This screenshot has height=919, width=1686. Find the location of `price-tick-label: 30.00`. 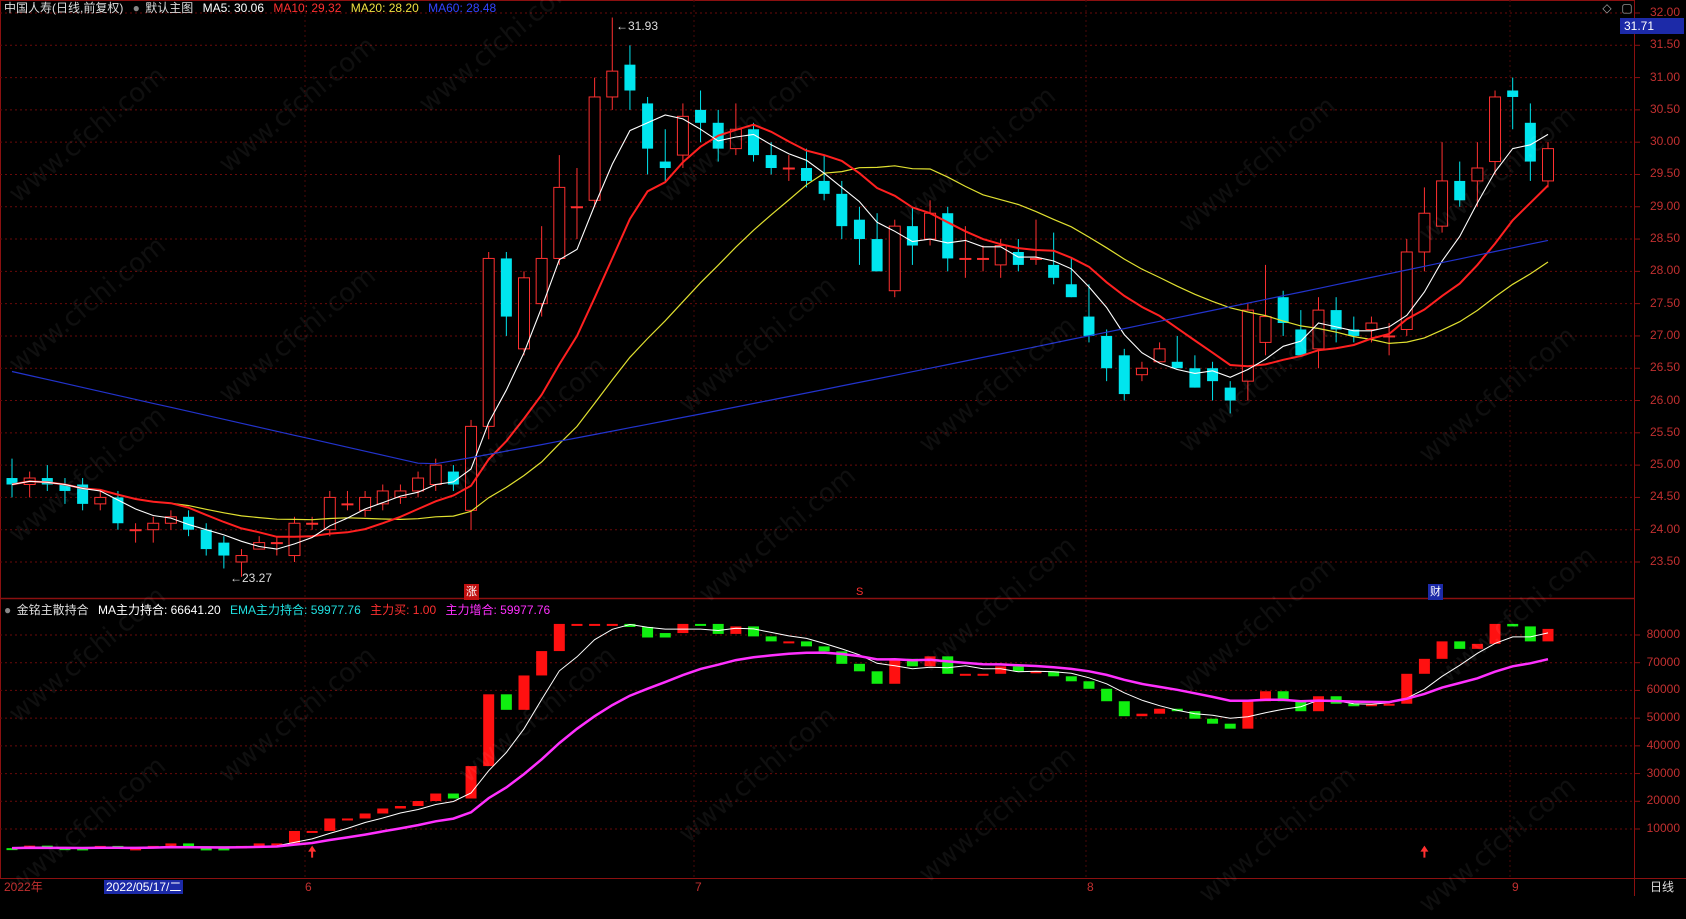

price-tick-label: 30.00 is located at coordinates (1664, 141).